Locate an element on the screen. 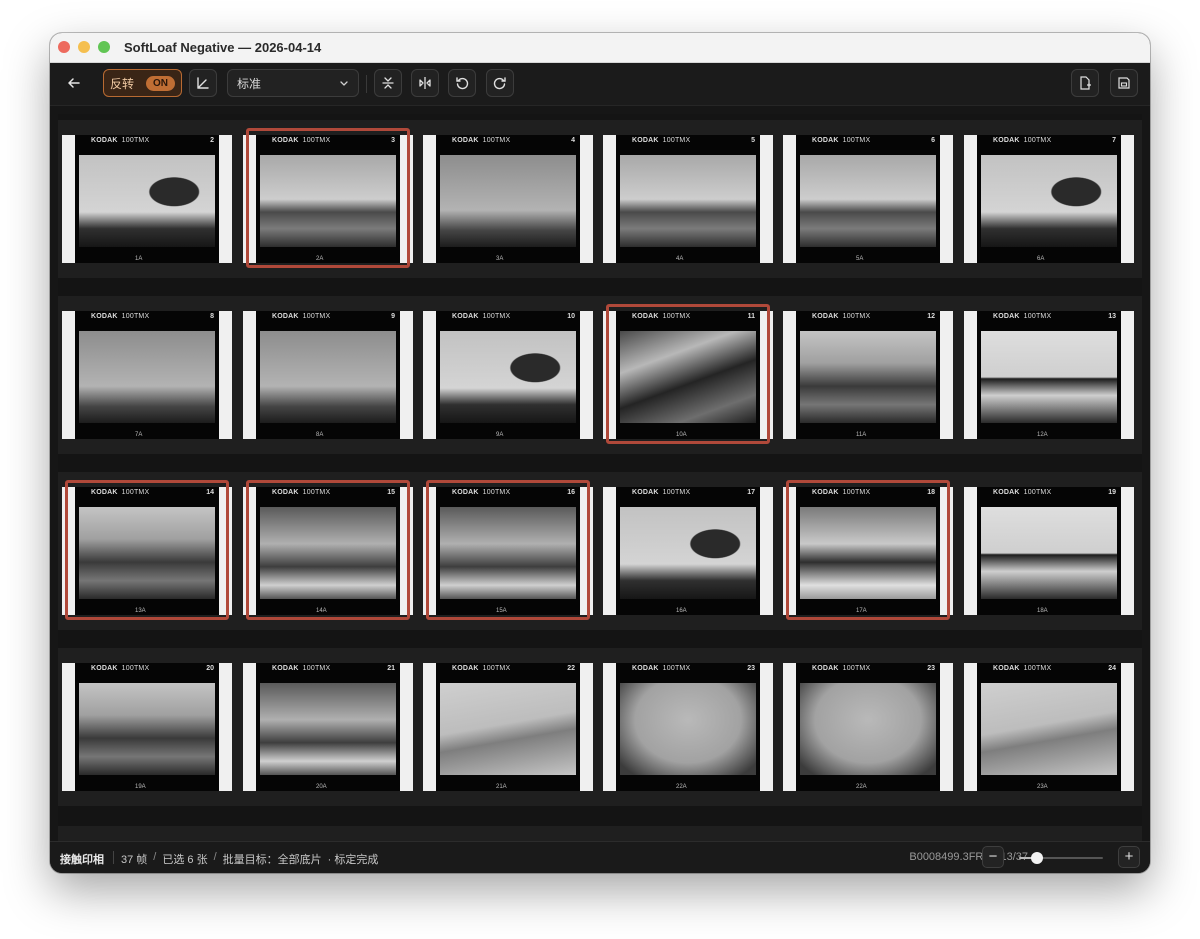  film-frame: KODAK 100TMX 4 3A is located at coordinates (508, 199).